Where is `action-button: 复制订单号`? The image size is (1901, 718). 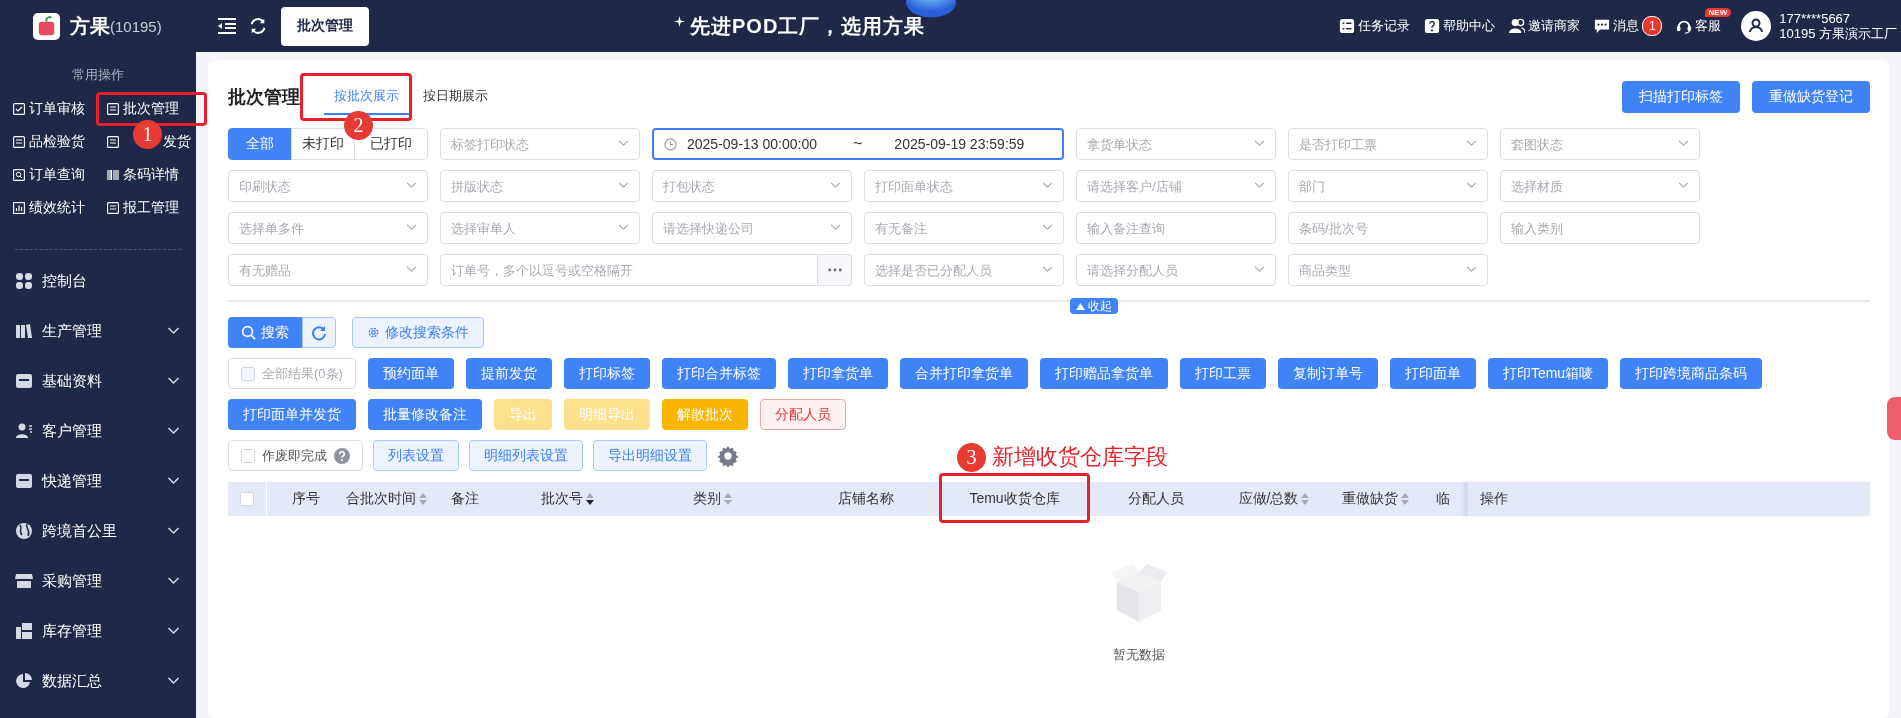
action-button: 复制订单号 is located at coordinates (1327, 373).